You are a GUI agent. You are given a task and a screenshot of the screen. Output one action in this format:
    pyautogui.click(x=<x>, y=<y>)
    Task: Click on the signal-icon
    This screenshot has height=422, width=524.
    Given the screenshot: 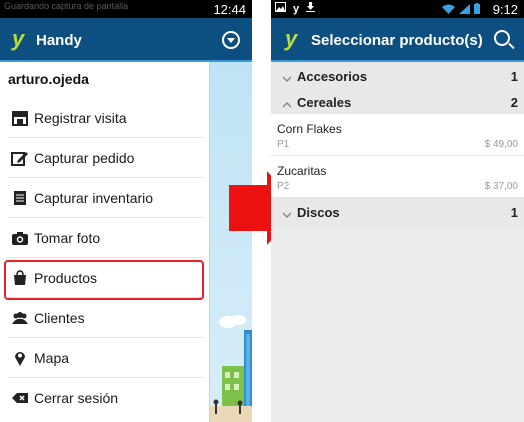 What is the action you would take?
    pyautogui.click(x=464, y=10)
    